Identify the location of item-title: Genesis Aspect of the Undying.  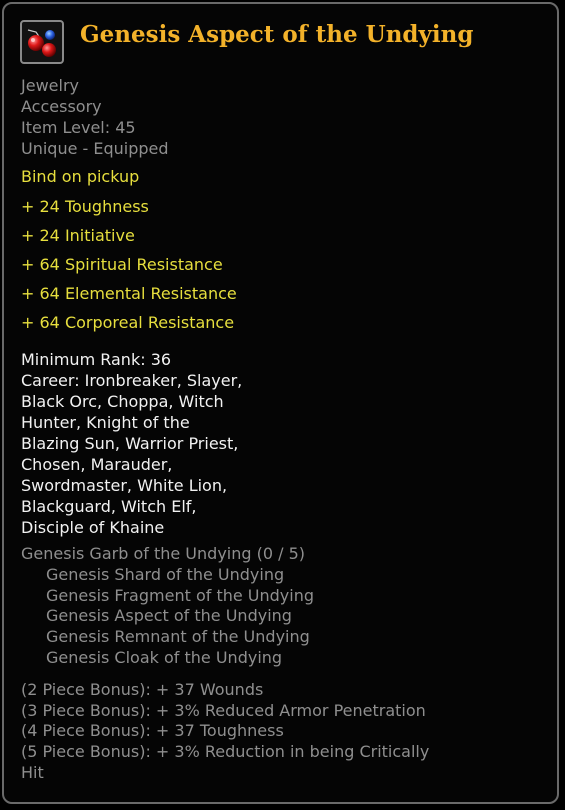
(277, 34).